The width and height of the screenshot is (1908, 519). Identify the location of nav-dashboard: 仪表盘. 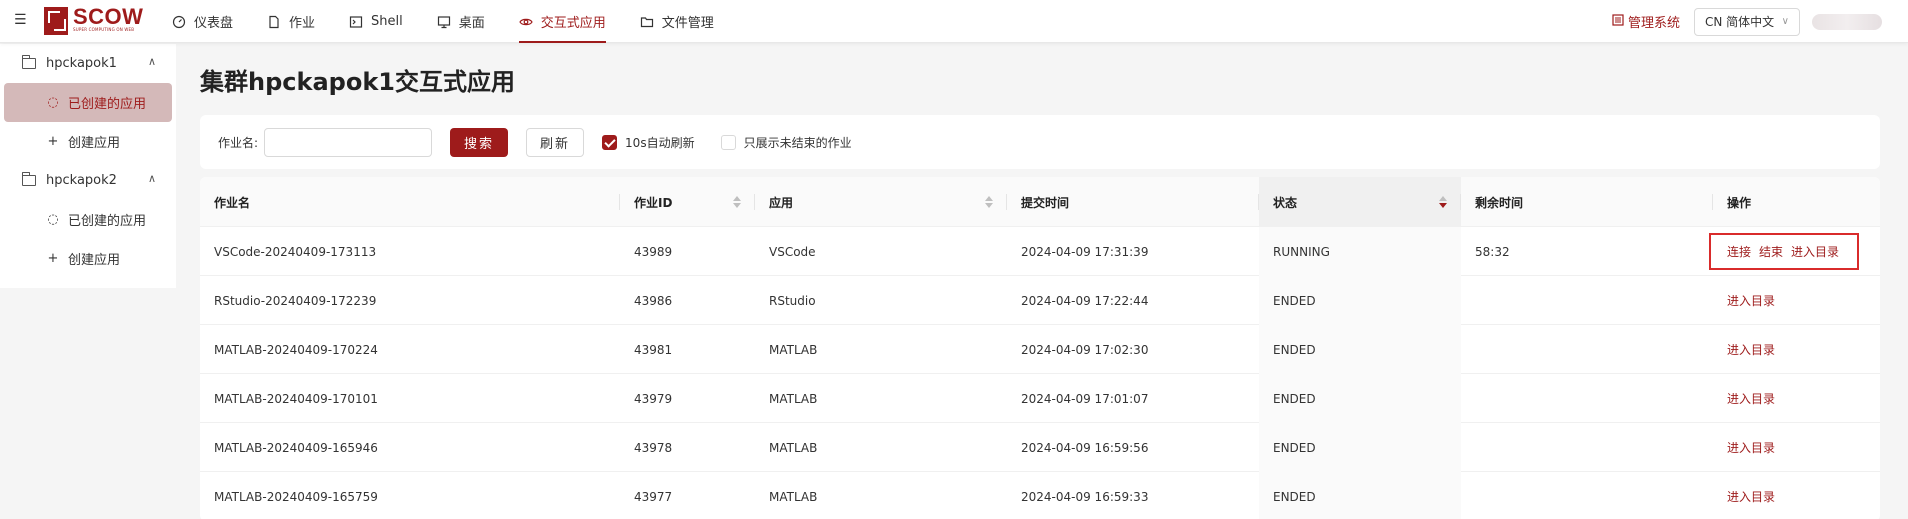
(202, 21).